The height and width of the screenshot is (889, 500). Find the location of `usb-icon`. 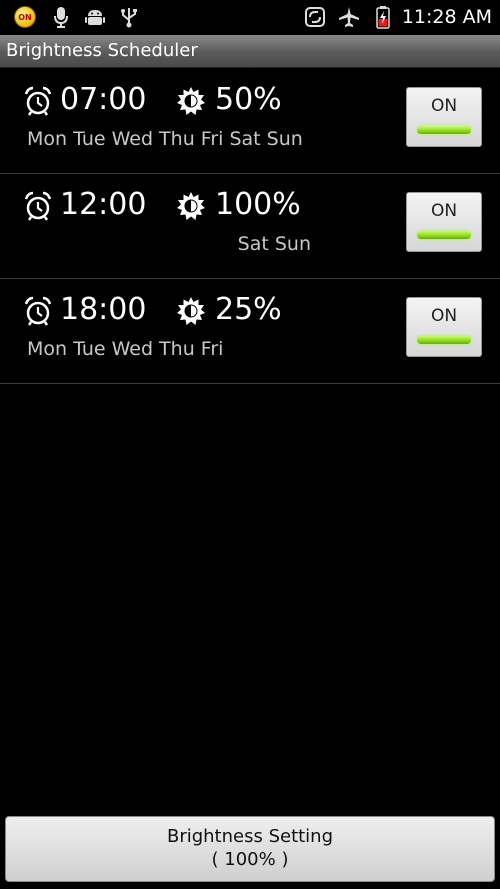

usb-icon is located at coordinates (129, 17).